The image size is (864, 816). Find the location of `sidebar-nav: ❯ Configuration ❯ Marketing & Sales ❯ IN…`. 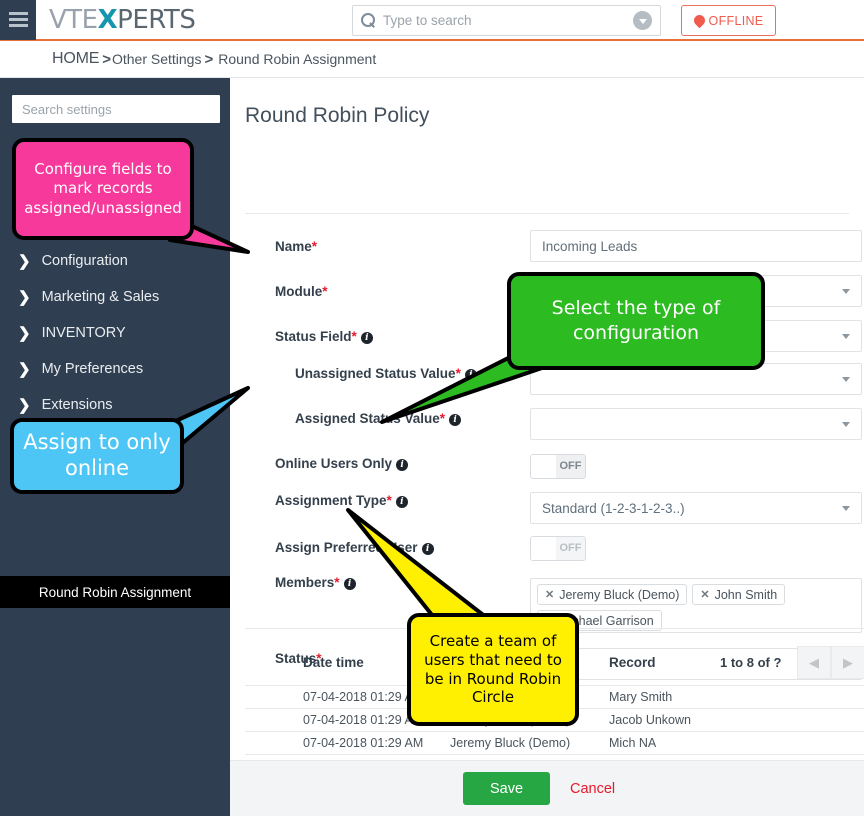

sidebar-nav: ❯ Configuration ❯ Marketing & Sales ❯ IN… is located at coordinates (115, 333).